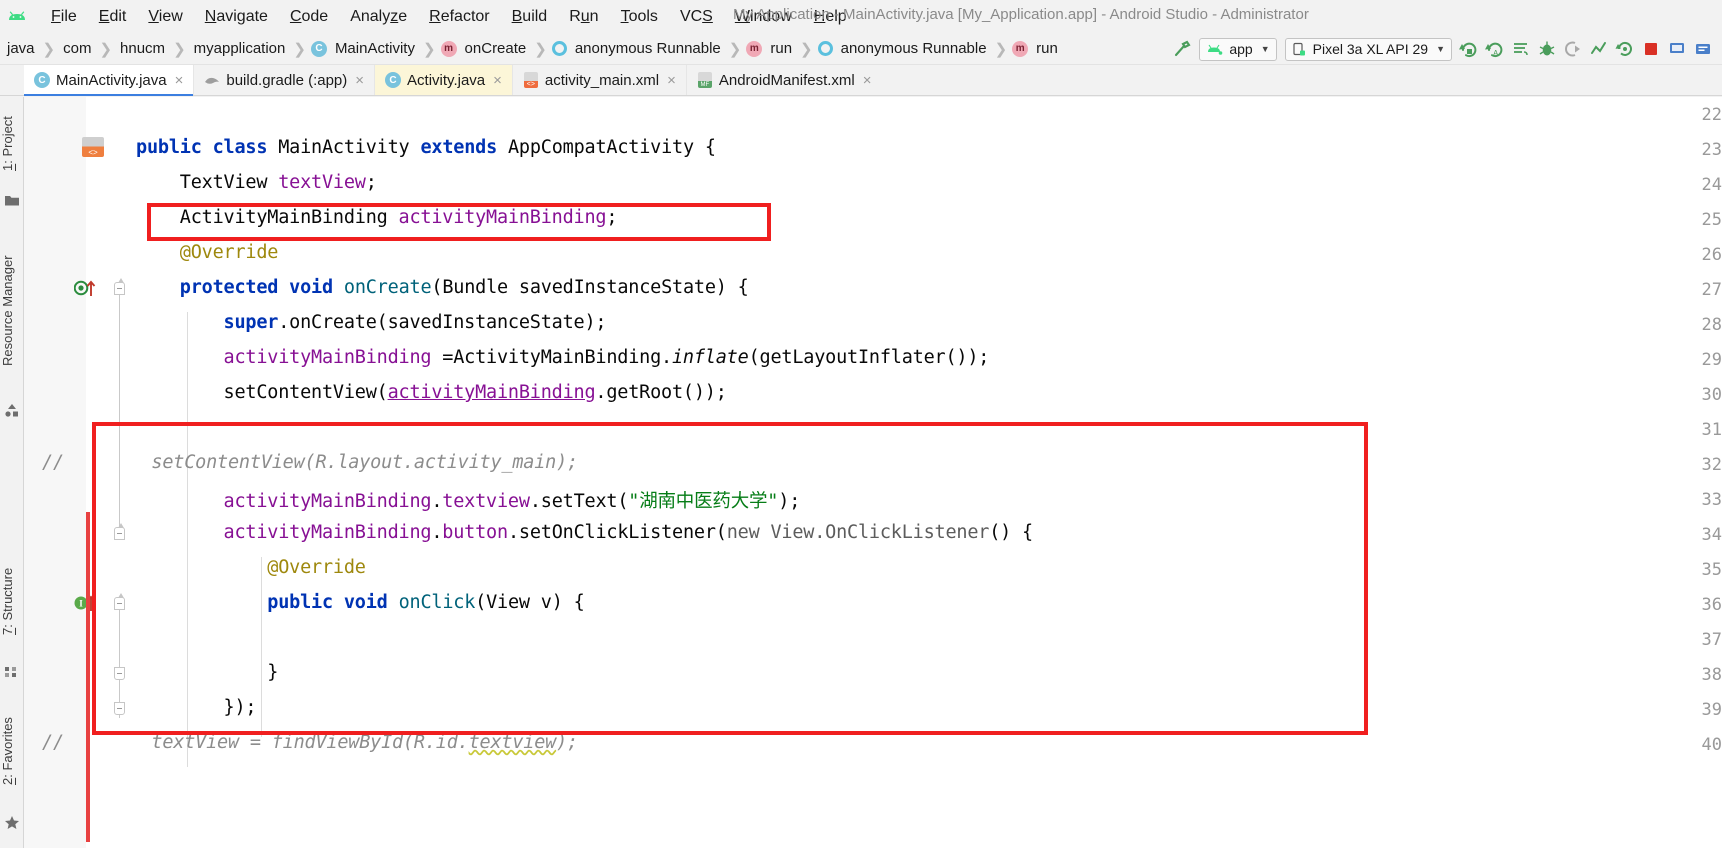 The height and width of the screenshot is (848, 1722). What do you see at coordinates (781, 48) in the screenshot?
I see `breadcrumb-item-run-1: run` at bounding box center [781, 48].